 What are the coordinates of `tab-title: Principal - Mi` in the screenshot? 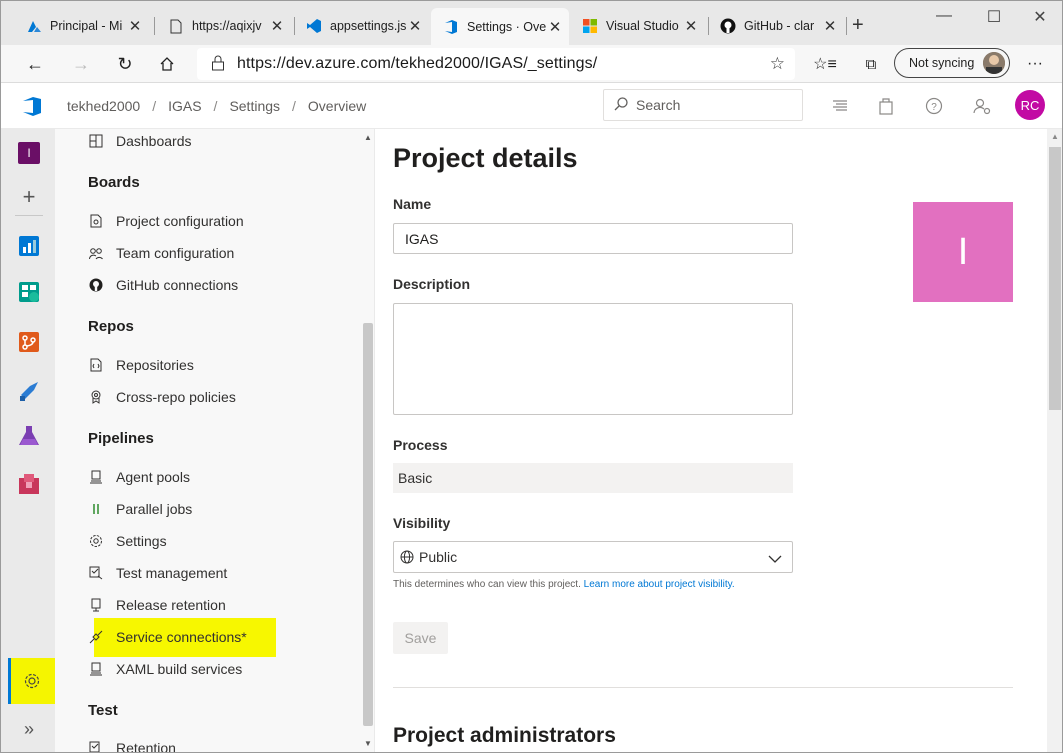 It's located at (86, 26).